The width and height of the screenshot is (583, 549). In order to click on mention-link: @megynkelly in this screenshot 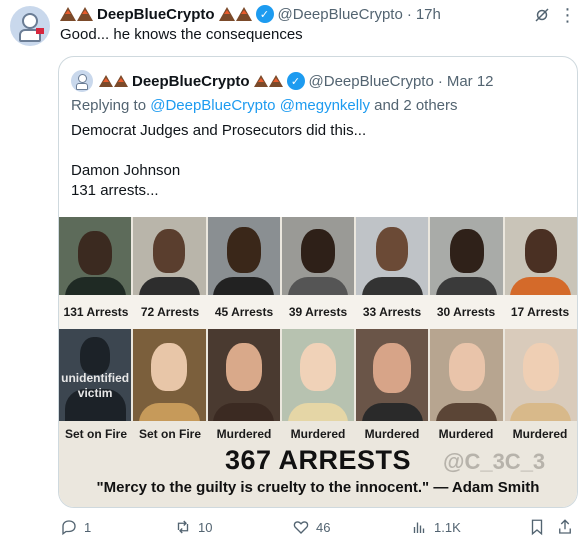, I will do `click(325, 105)`.